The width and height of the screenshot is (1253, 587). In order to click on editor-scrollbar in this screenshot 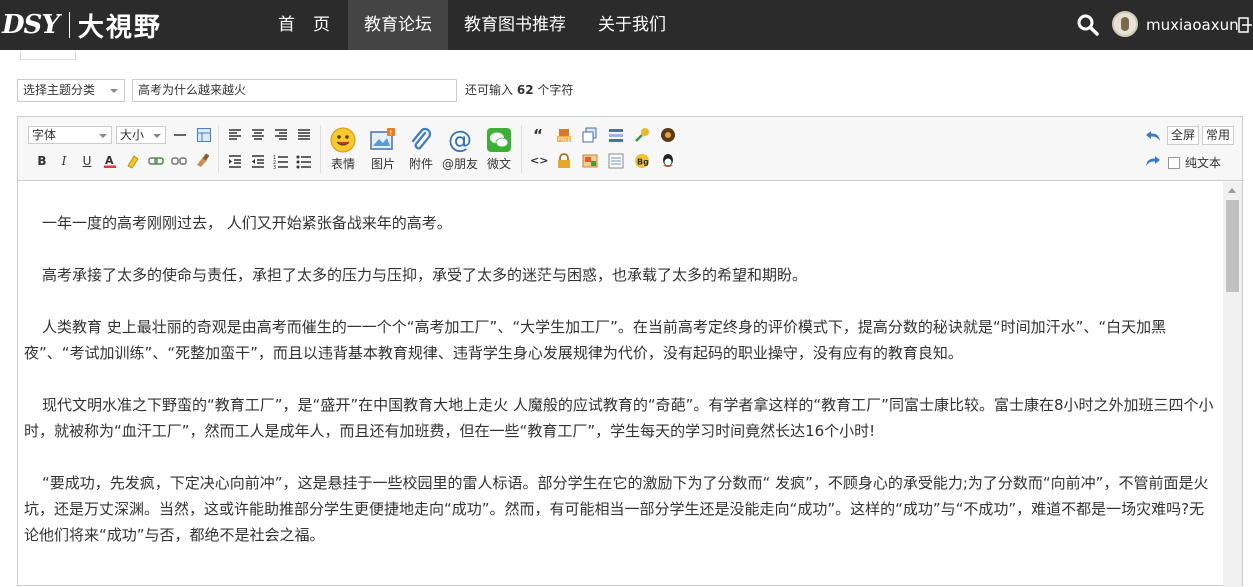, I will do `click(1232, 384)`.